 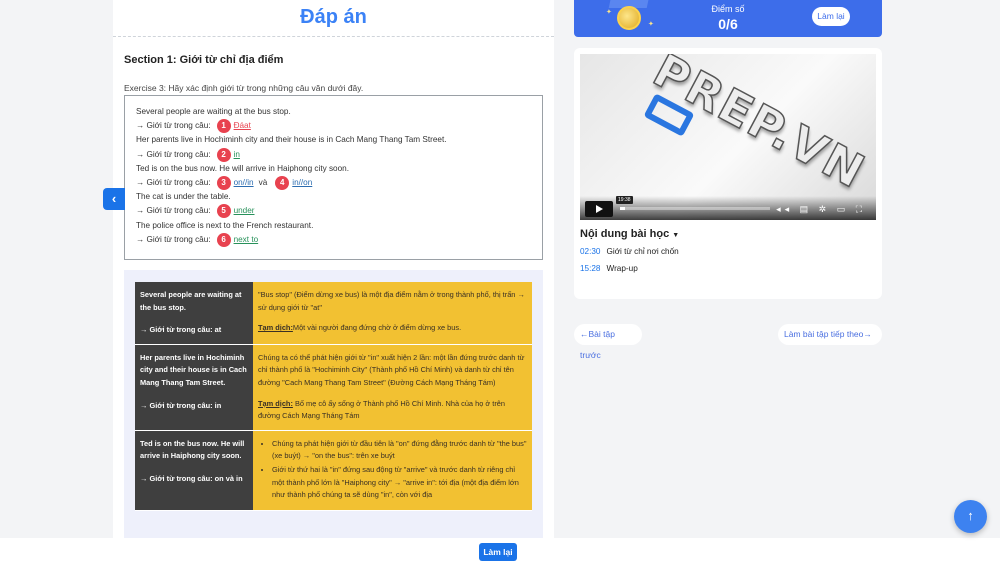 What do you see at coordinates (246, 239) in the screenshot?
I see `user-answer: next to` at bounding box center [246, 239].